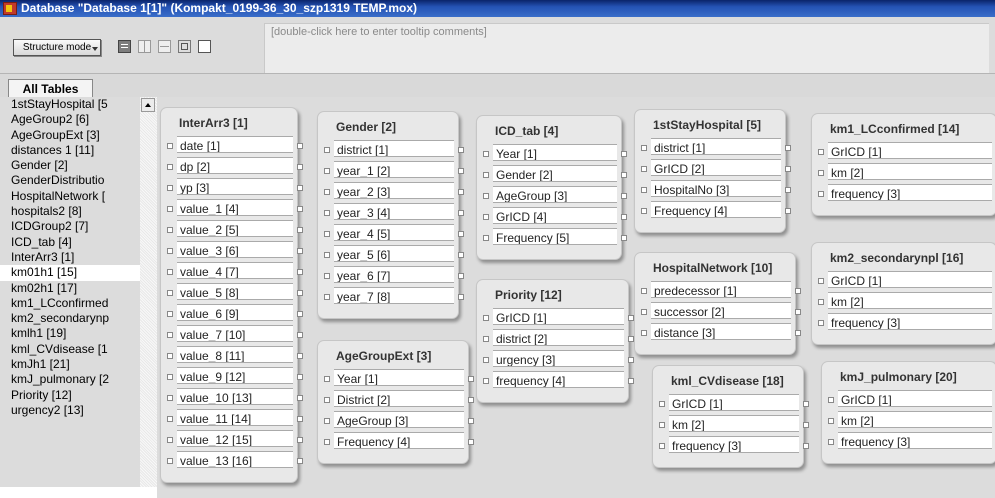 This screenshot has width=995, height=498. Describe the element at coordinates (716, 210) in the screenshot. I see `field-row: Frequency [4]` at that location.